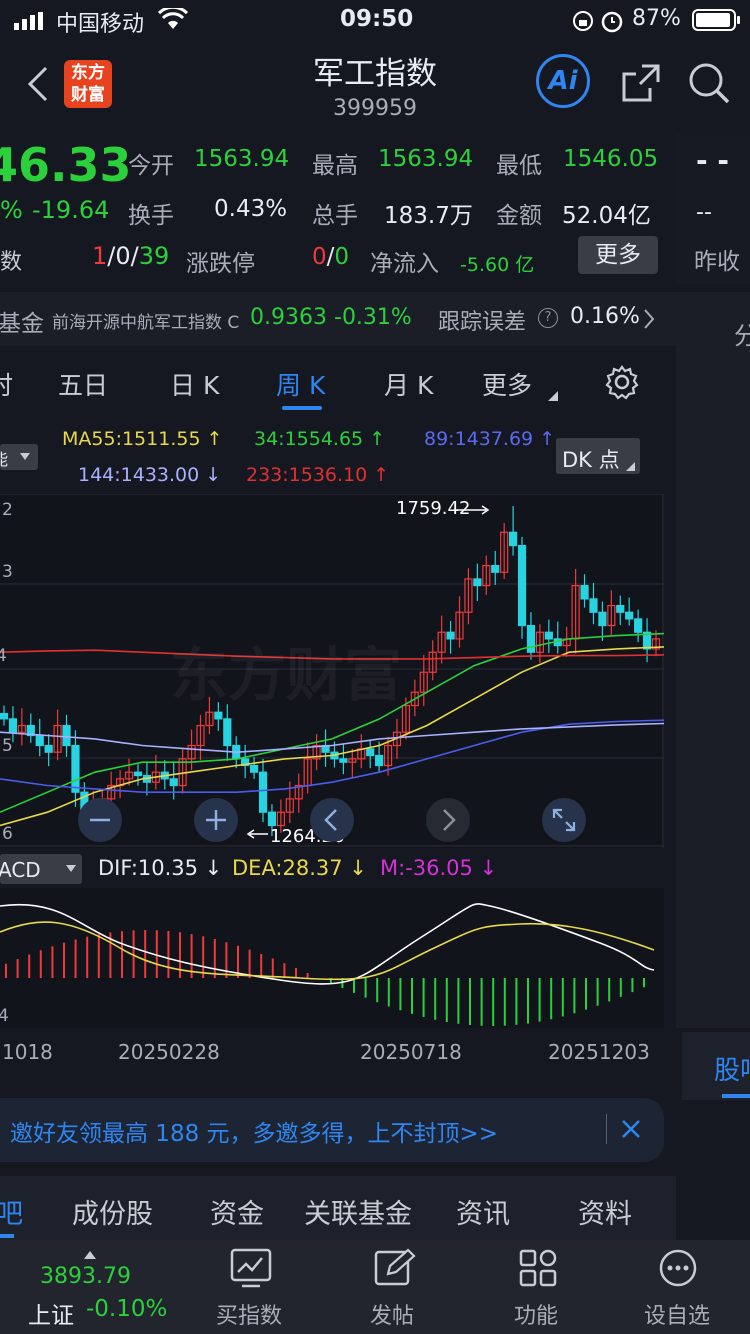  What do you see at coordinates (736, 1096) in the screenshot?
I see `right-guba-underline` at bounding box center [736, 1096].